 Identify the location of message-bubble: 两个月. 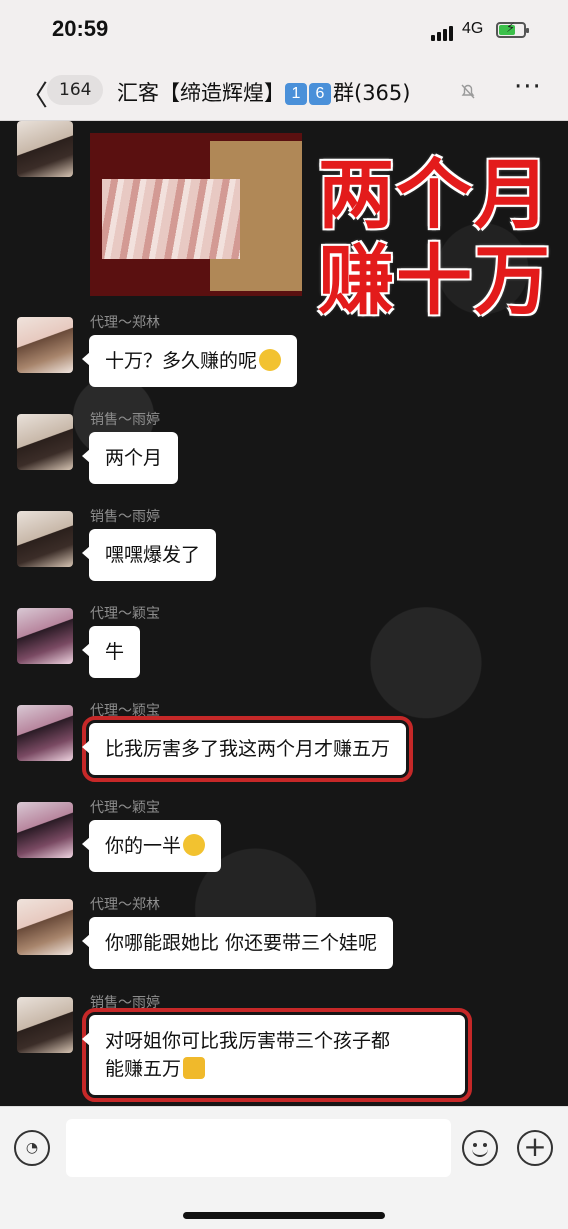
(130, 458).